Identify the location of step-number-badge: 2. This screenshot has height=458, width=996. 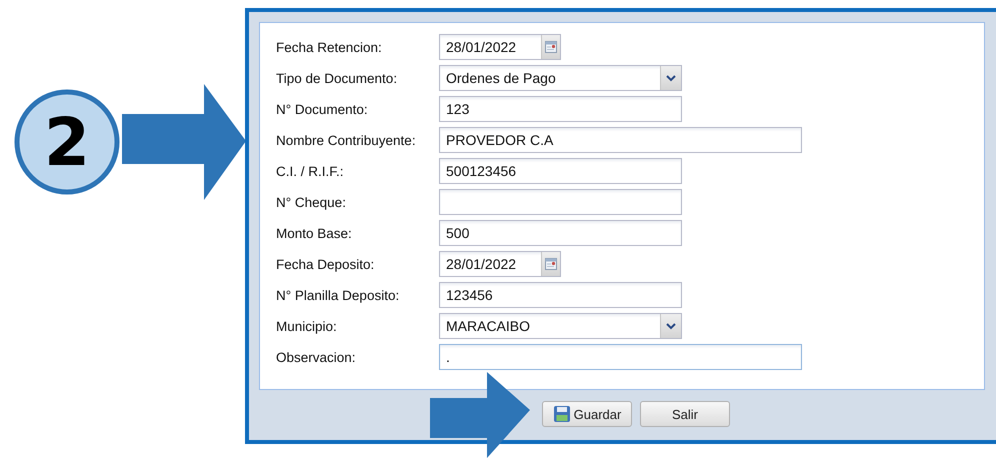
(67, 142).